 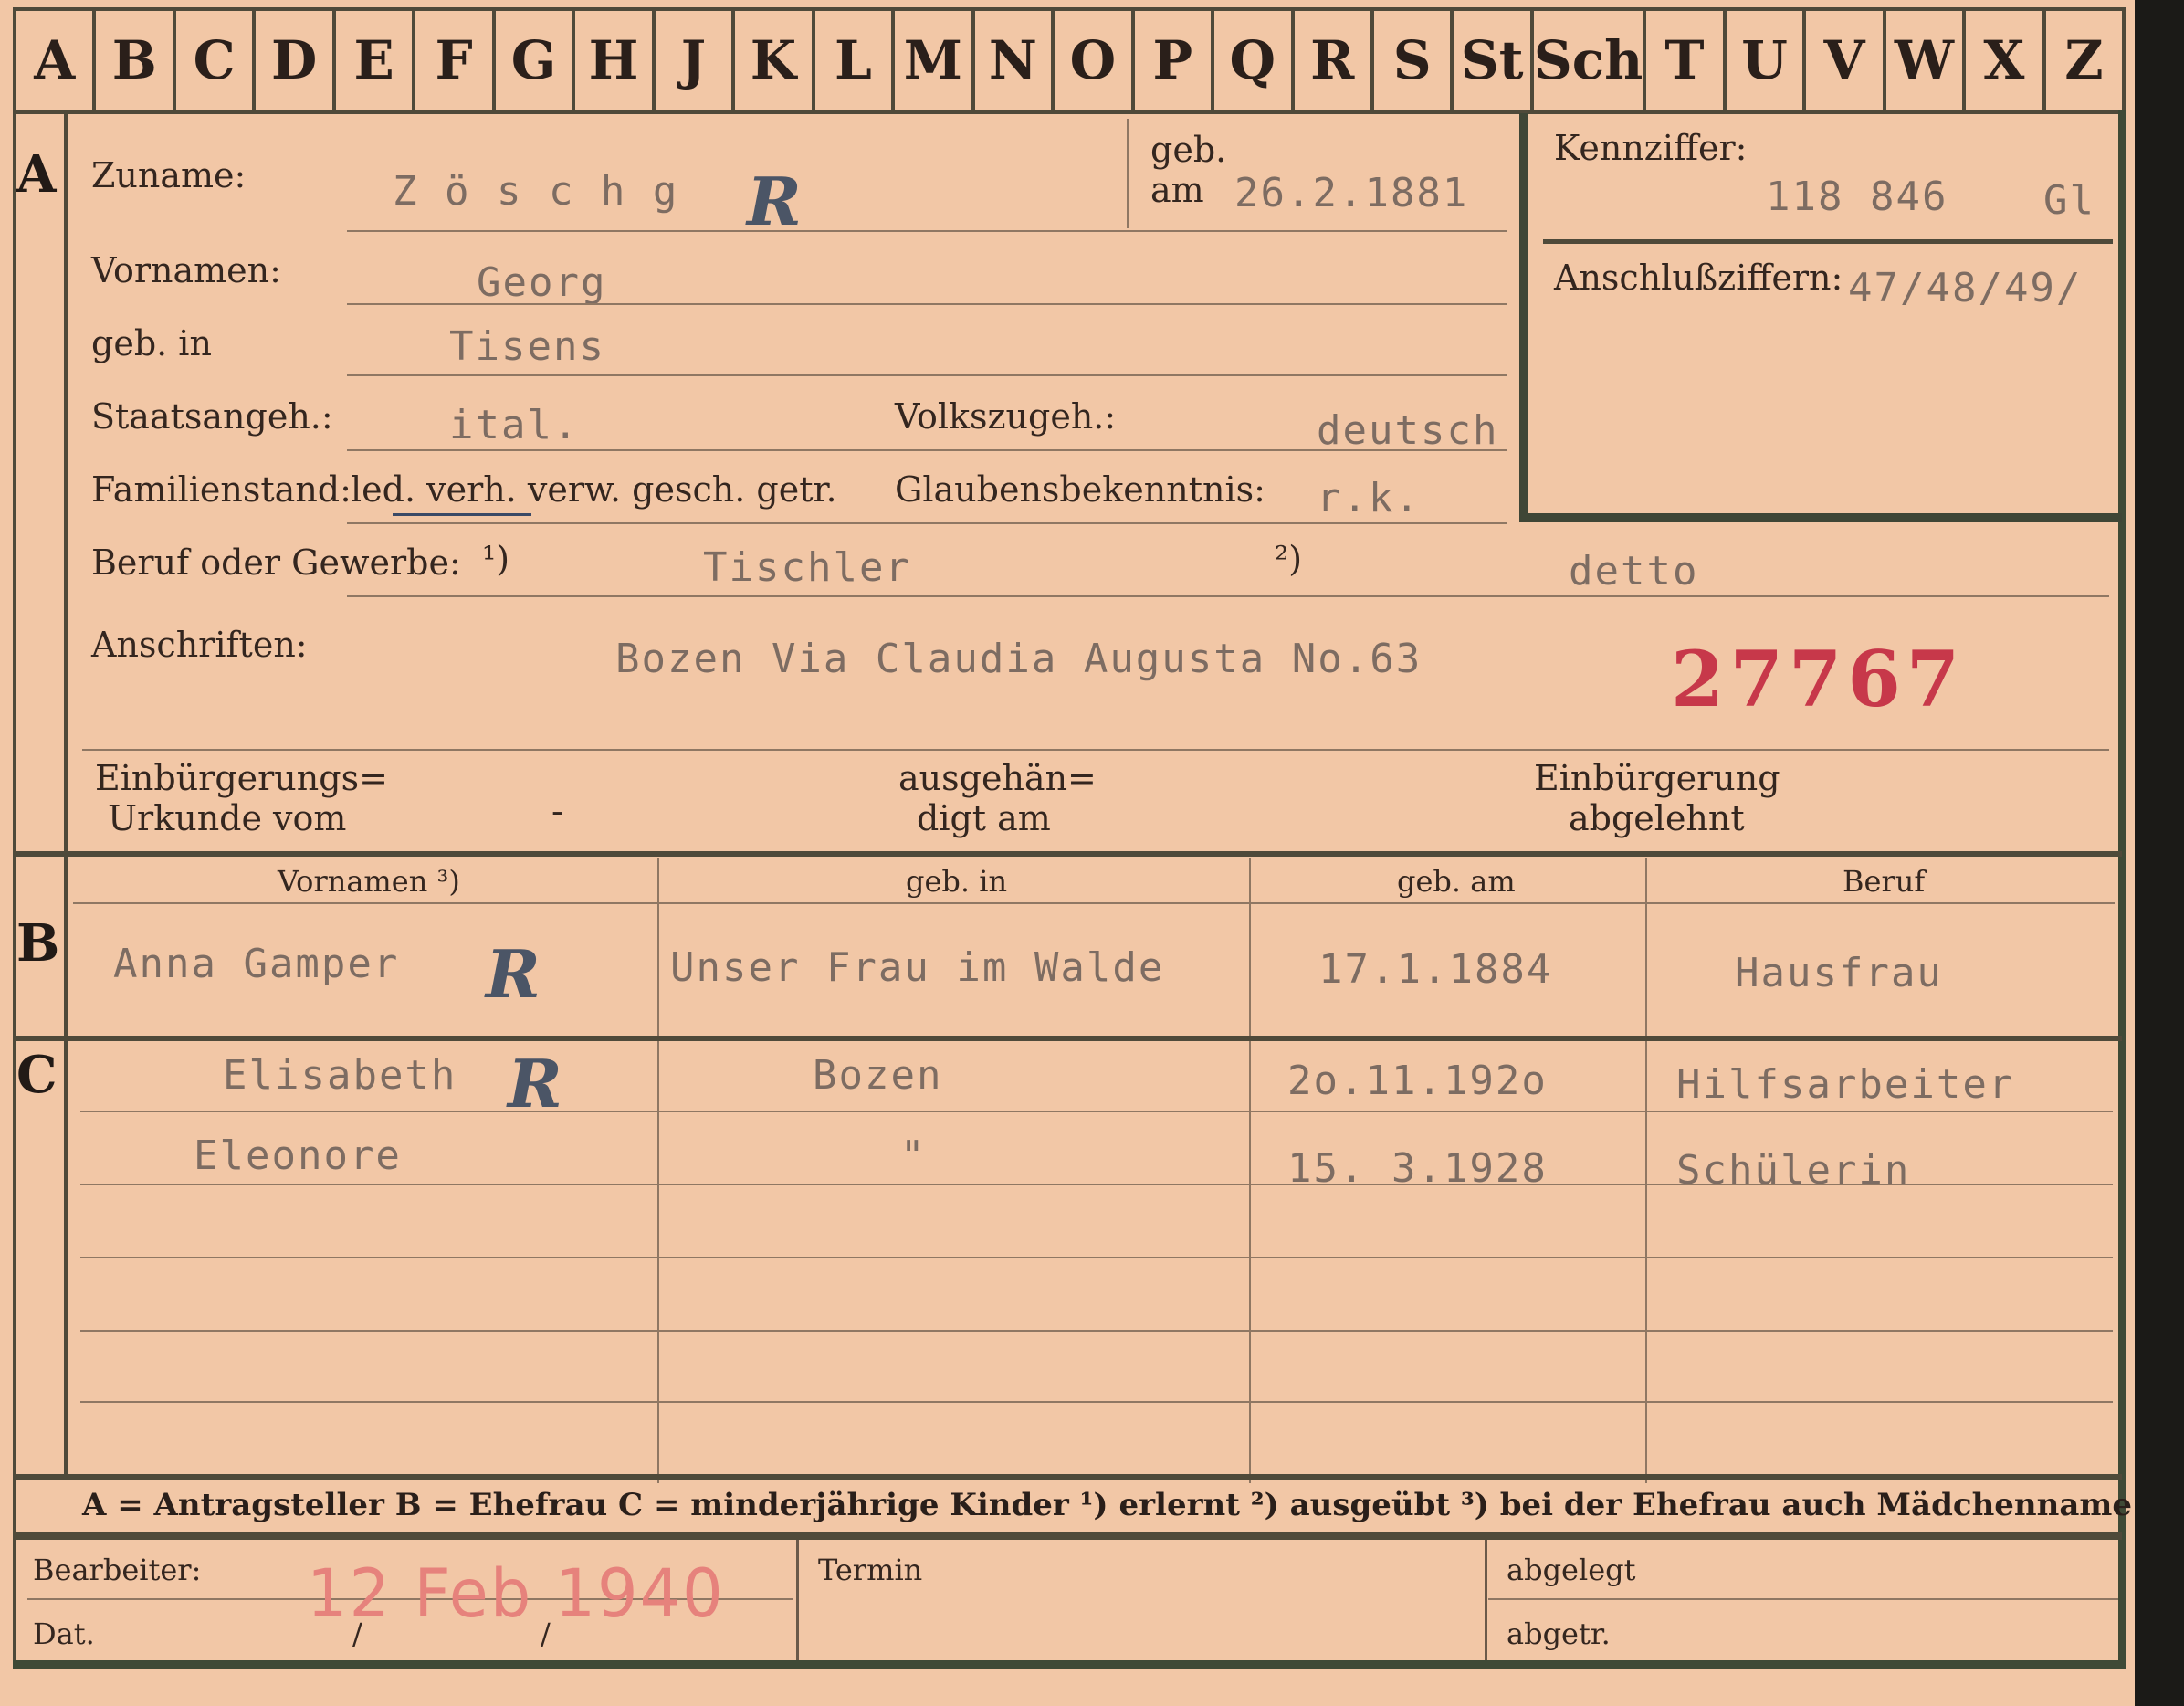 I want to click on alphabet-tab: V, so click(x=1846, y=58).